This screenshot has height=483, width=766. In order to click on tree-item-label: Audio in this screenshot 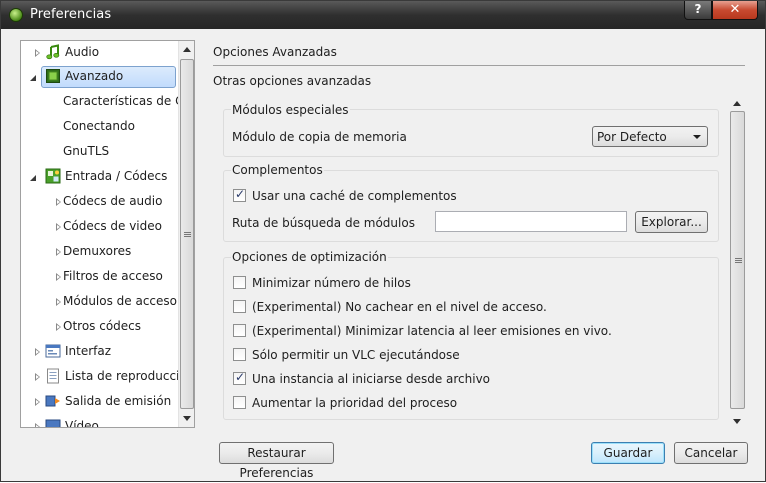, I will do `click(82, 52)`.